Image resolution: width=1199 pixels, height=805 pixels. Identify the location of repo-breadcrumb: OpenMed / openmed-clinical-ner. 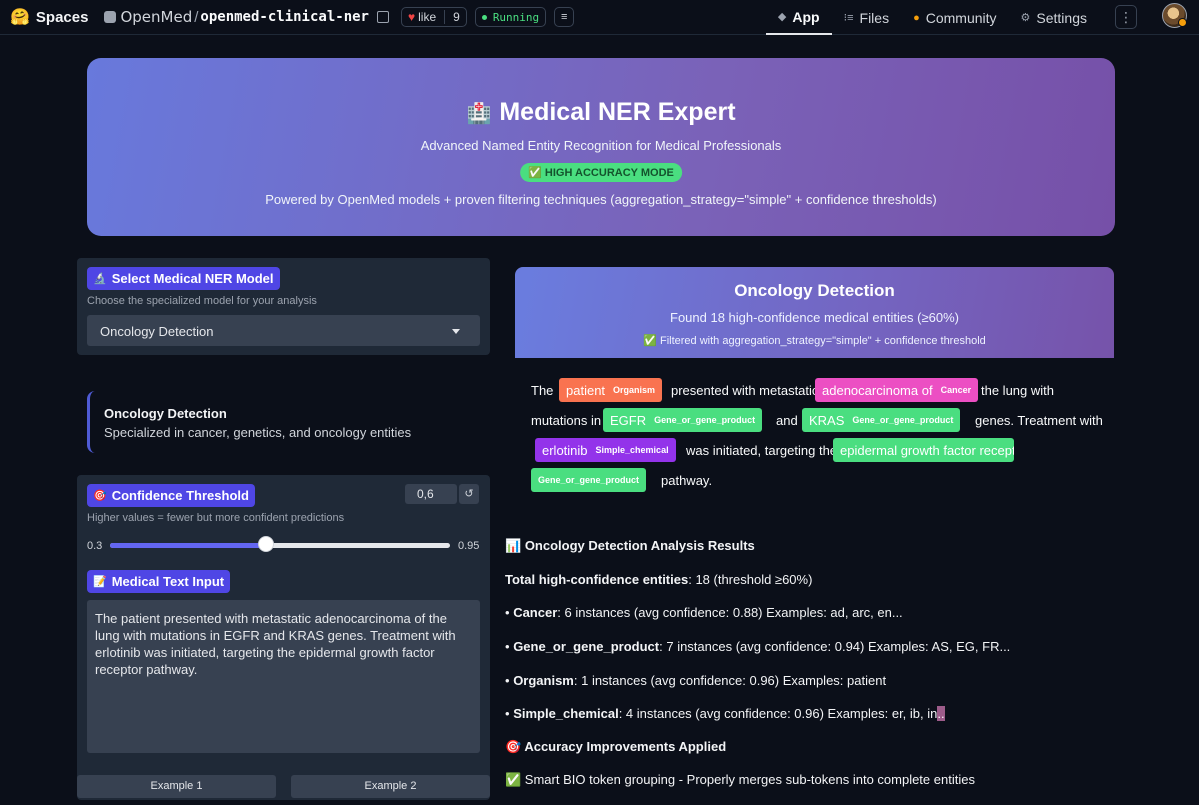
(246, 17).